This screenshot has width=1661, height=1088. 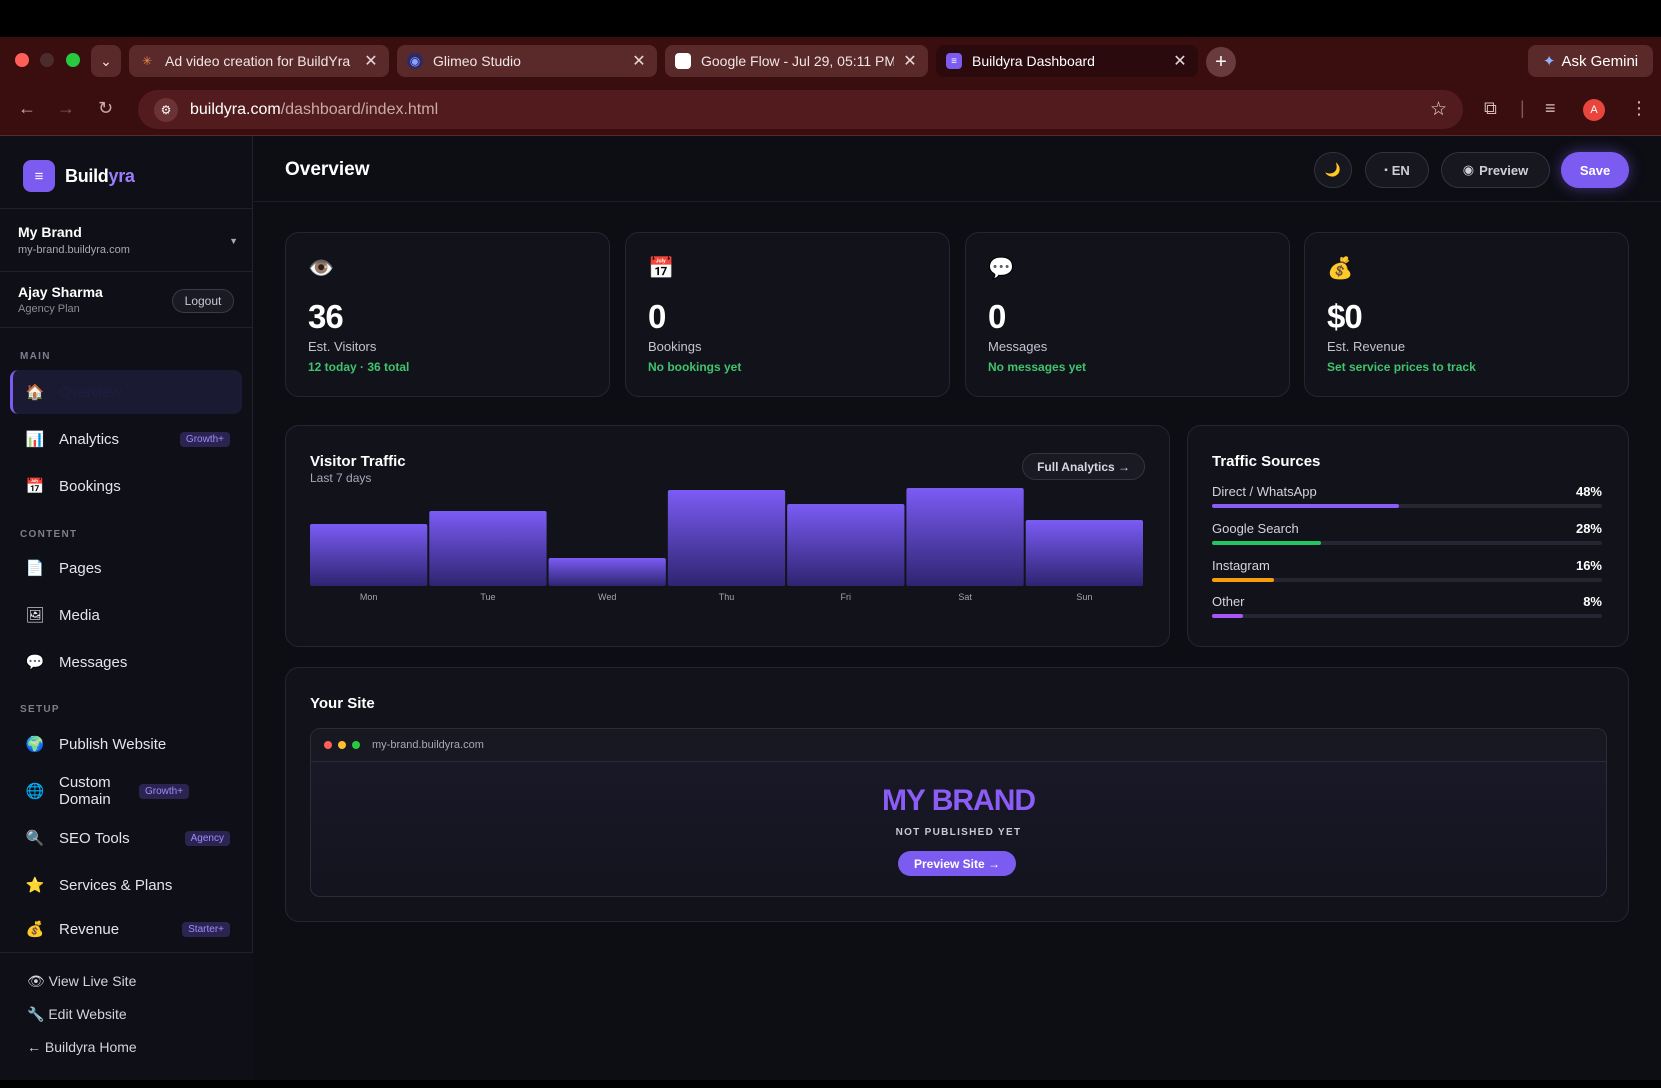 What do you see at coordinates (35, 486) in the screenshot?
I see `calendar-icon: 📅` at bounding box center [35, 486].